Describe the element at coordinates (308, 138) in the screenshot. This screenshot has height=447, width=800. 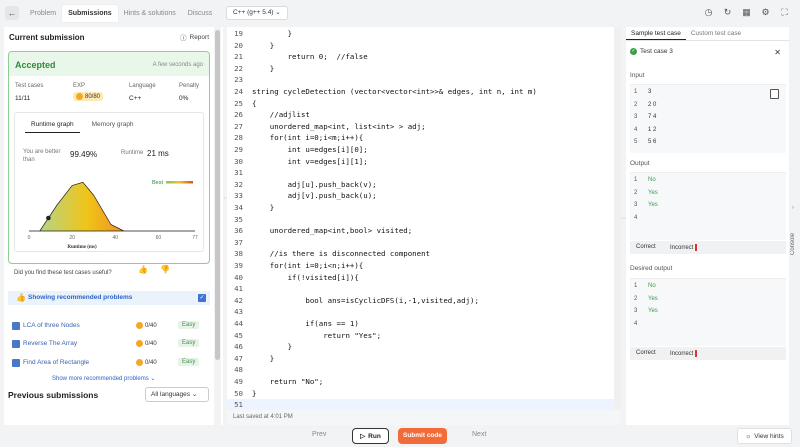
I see `code-text: for(int i=0;i<m;i++){` at that location.